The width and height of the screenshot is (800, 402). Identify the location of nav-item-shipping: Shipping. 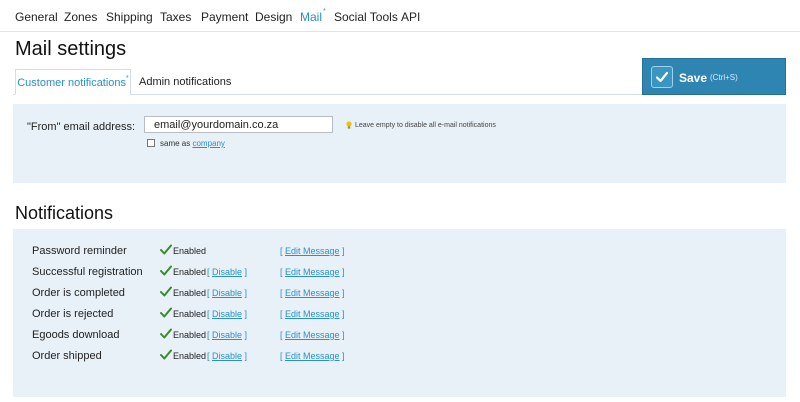
(129, 17).